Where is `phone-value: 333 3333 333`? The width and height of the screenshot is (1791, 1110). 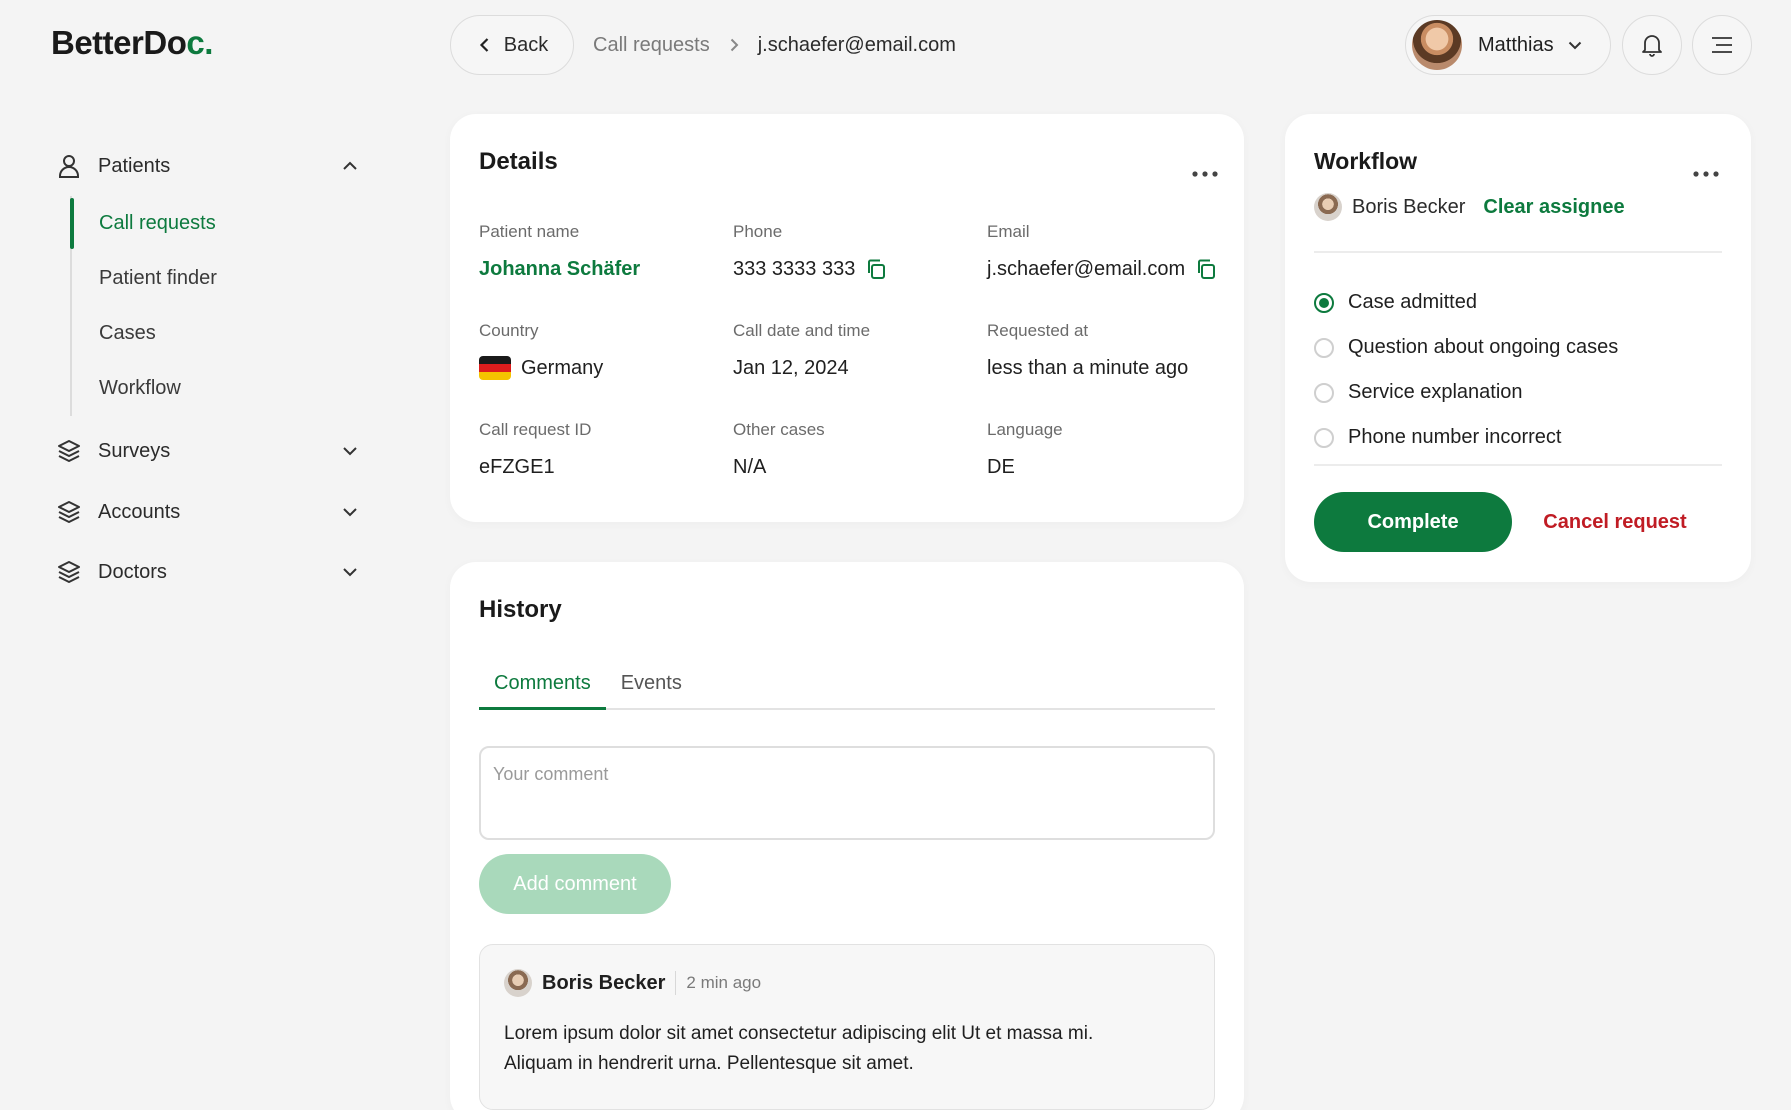
phone-value: 333 3333 333 is located at coordinates (794, 268).